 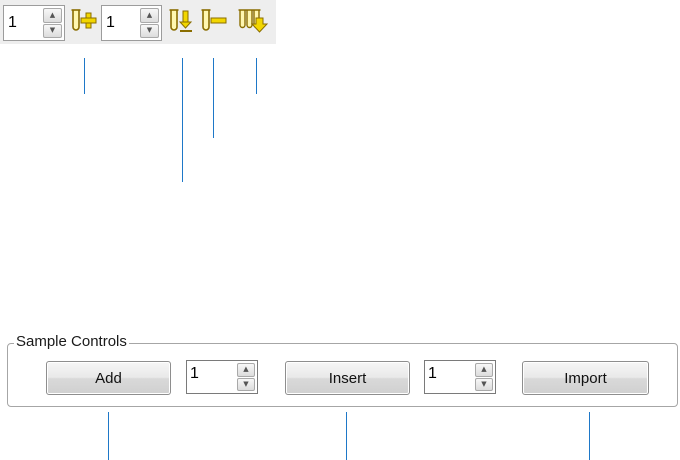 I want to click on add-count-value: 1, so click(x=12, y=23).